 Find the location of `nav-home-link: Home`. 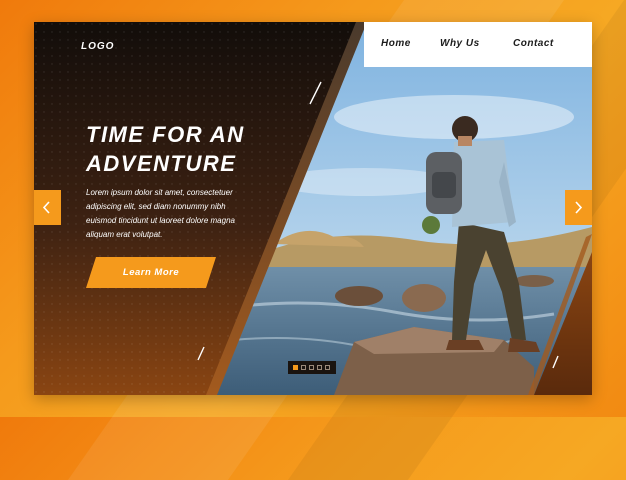

nav-home-link: Home is located at coordinates (396, 43).